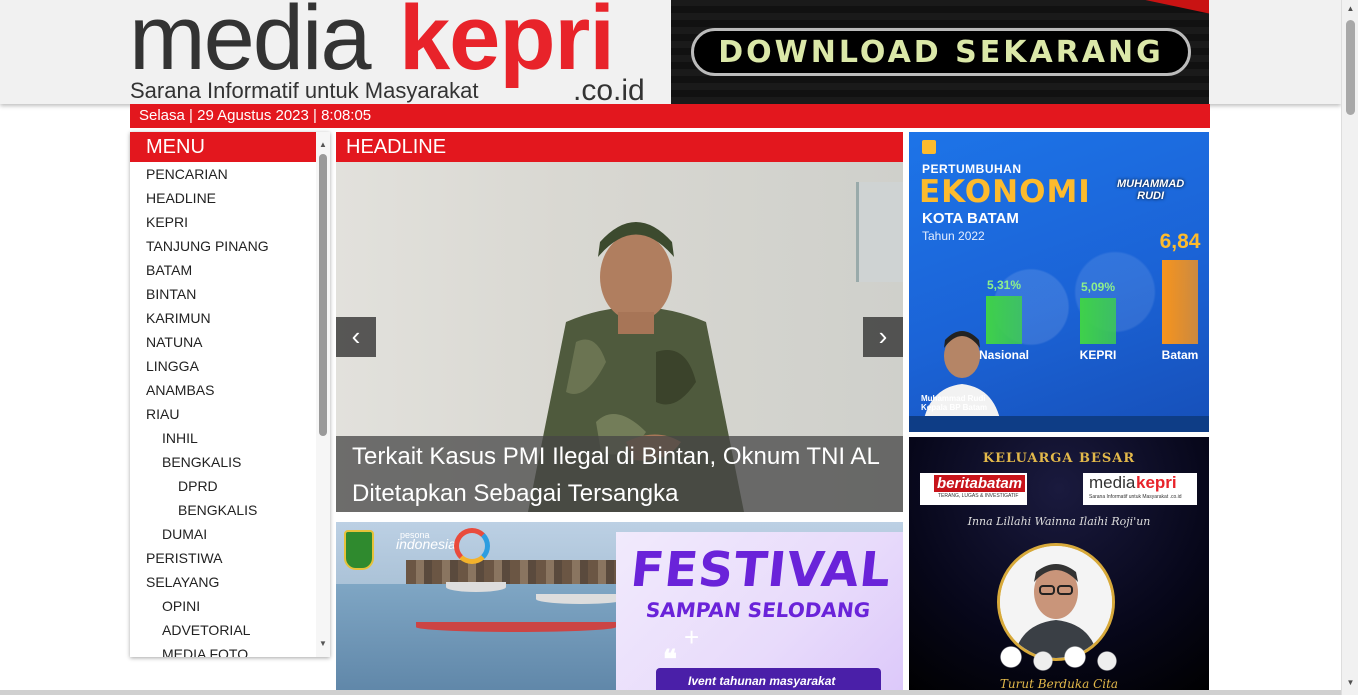 The height and width of the screenshot is (695, 1358). What do you see at coordinates (230, 486) in the screenshot?
I see `menu-item: DPRD` at bounding box center [230, 486].